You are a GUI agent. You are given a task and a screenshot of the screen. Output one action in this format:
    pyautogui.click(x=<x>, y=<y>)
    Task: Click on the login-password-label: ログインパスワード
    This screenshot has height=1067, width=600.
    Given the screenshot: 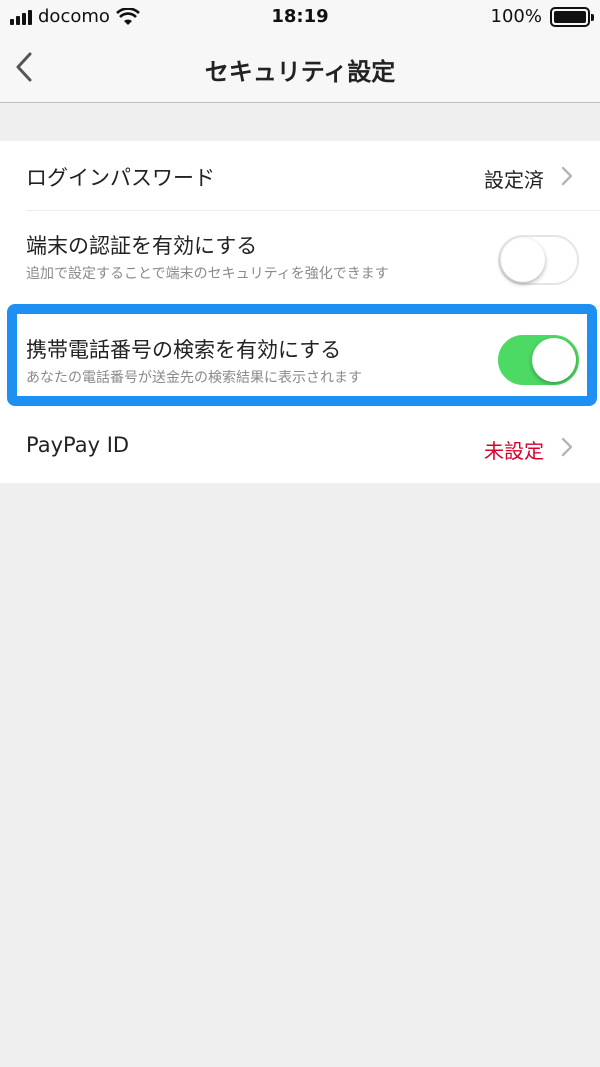 What is the action you would take?
    pyautogui.click(x=120, y=178)
    